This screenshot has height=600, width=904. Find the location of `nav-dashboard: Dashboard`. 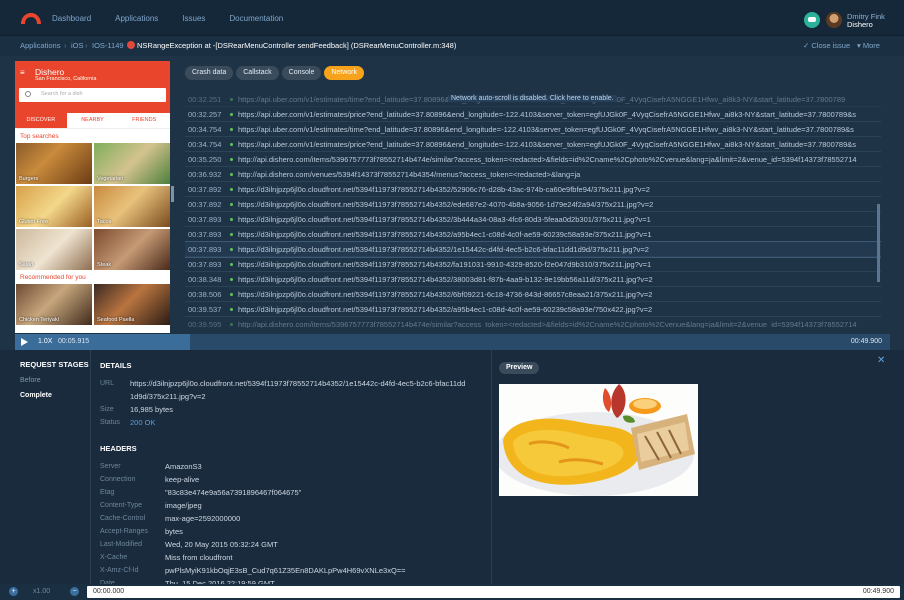

nav-dashboard: Dashboard is located at coordinates (71, 18).